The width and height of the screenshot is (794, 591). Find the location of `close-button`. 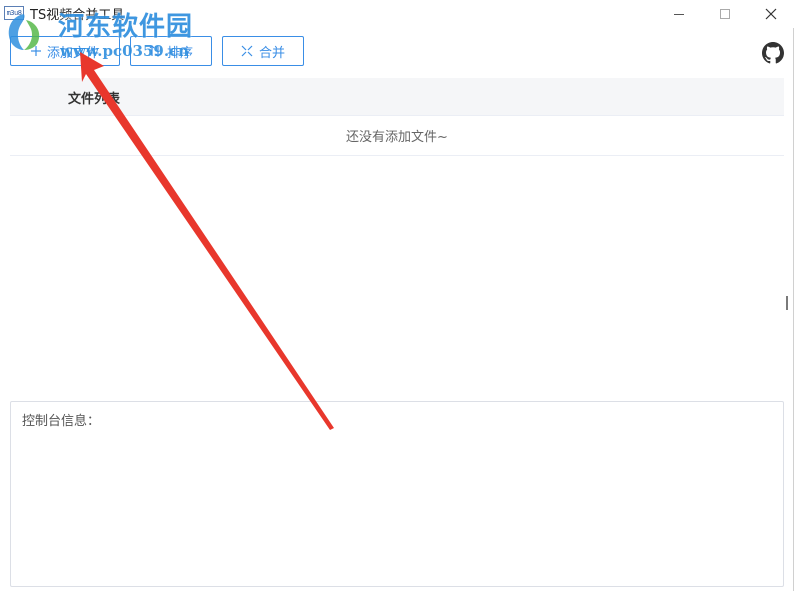

close-button is located at coordinates (771, 14).